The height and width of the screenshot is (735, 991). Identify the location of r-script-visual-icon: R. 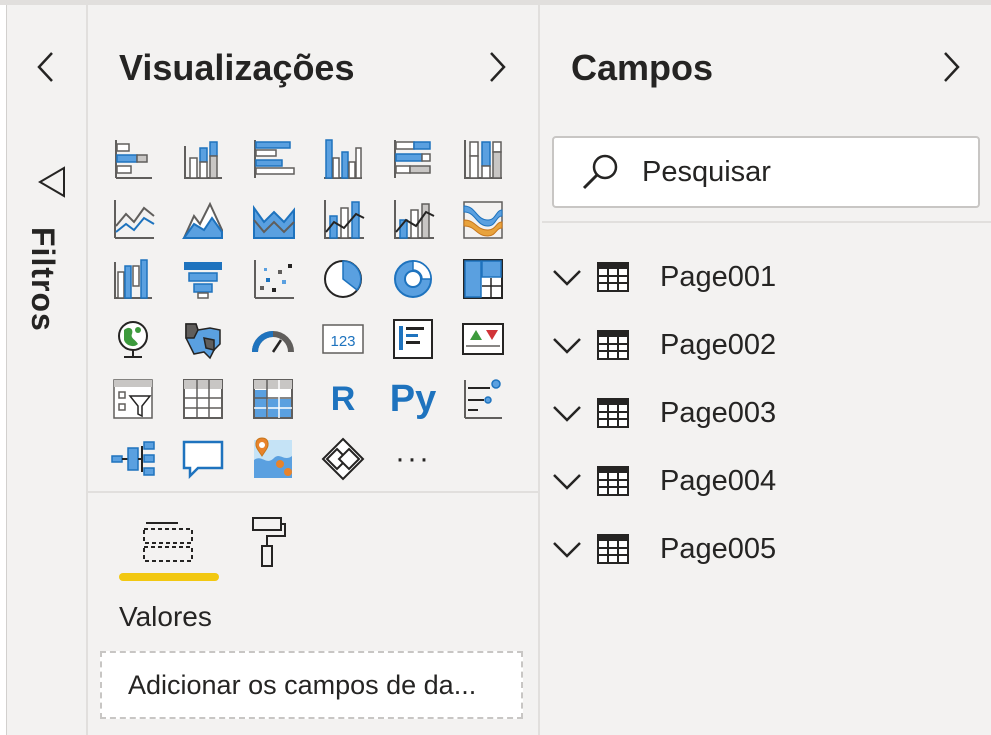
(343, 398).